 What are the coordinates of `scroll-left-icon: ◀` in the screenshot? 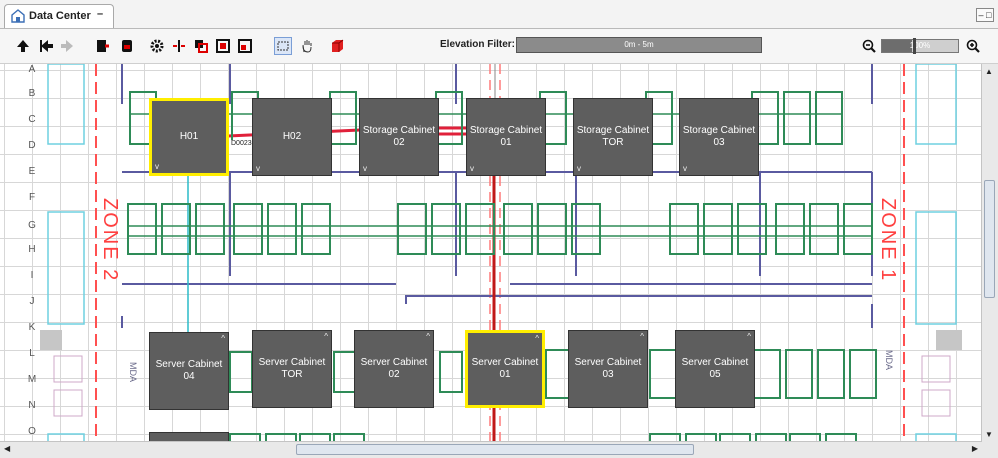 It's located at (7, 448).